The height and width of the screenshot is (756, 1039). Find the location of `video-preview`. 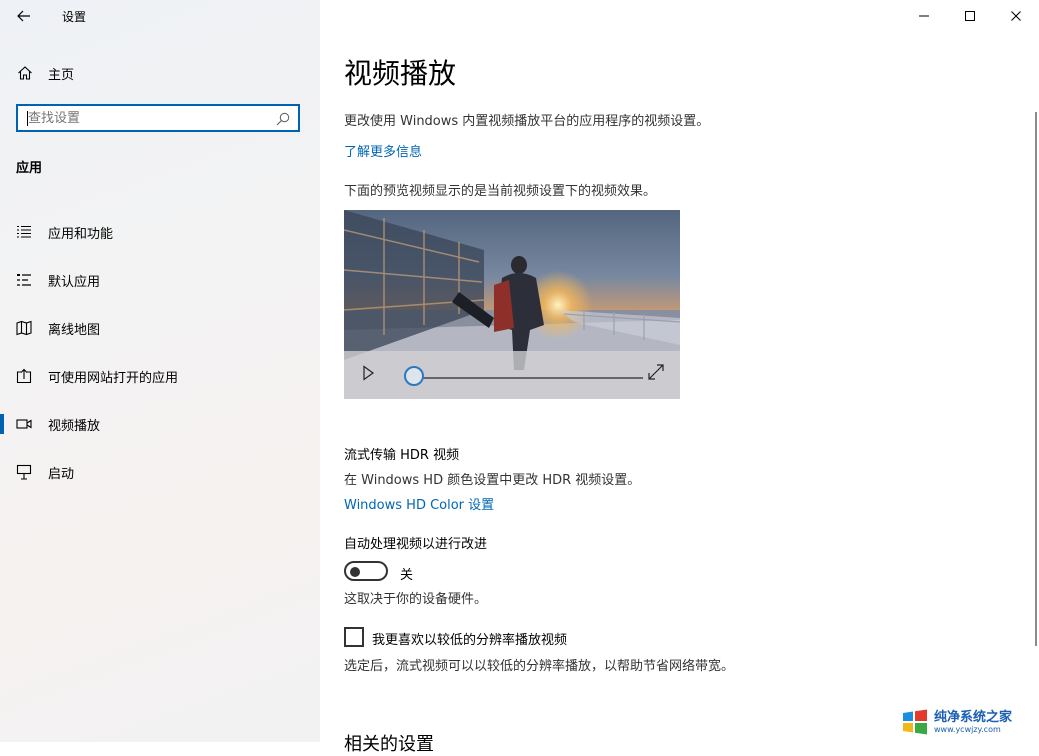

video-preview is located at coordinates (512, 304).